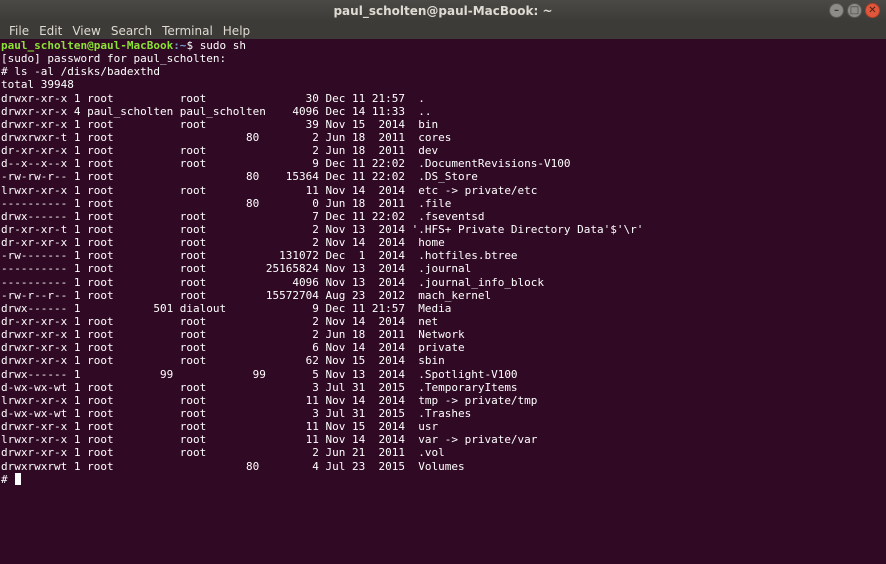  I want to click on terminal-line: [sudo] password for paul_scholten:, so click(114, 59).